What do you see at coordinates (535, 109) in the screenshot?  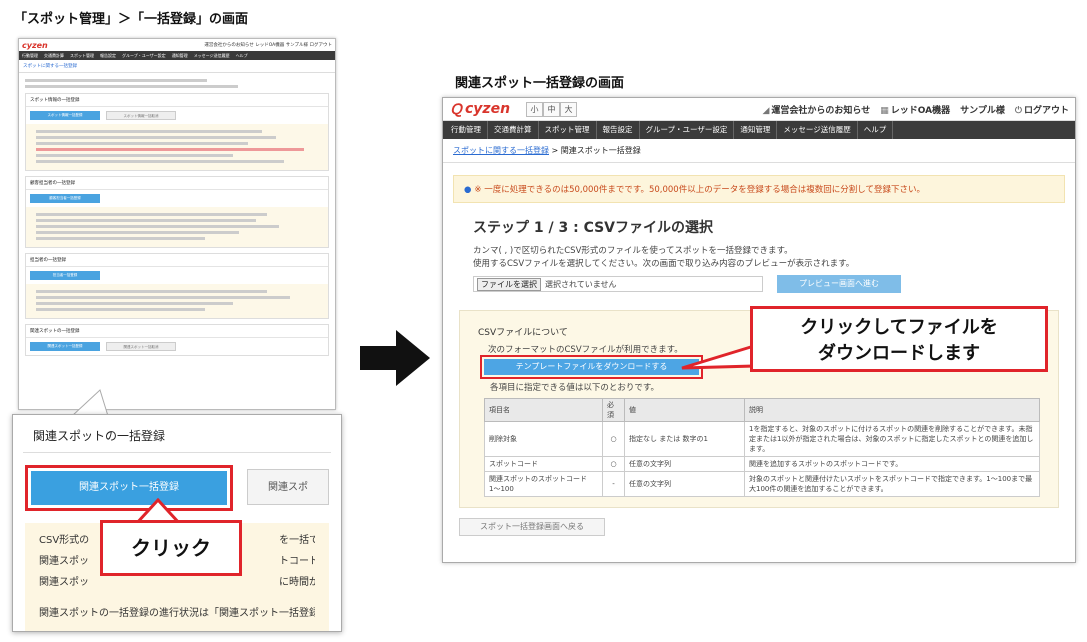 I see `font-size-small-button: 小` at bounding box center [535, 109].